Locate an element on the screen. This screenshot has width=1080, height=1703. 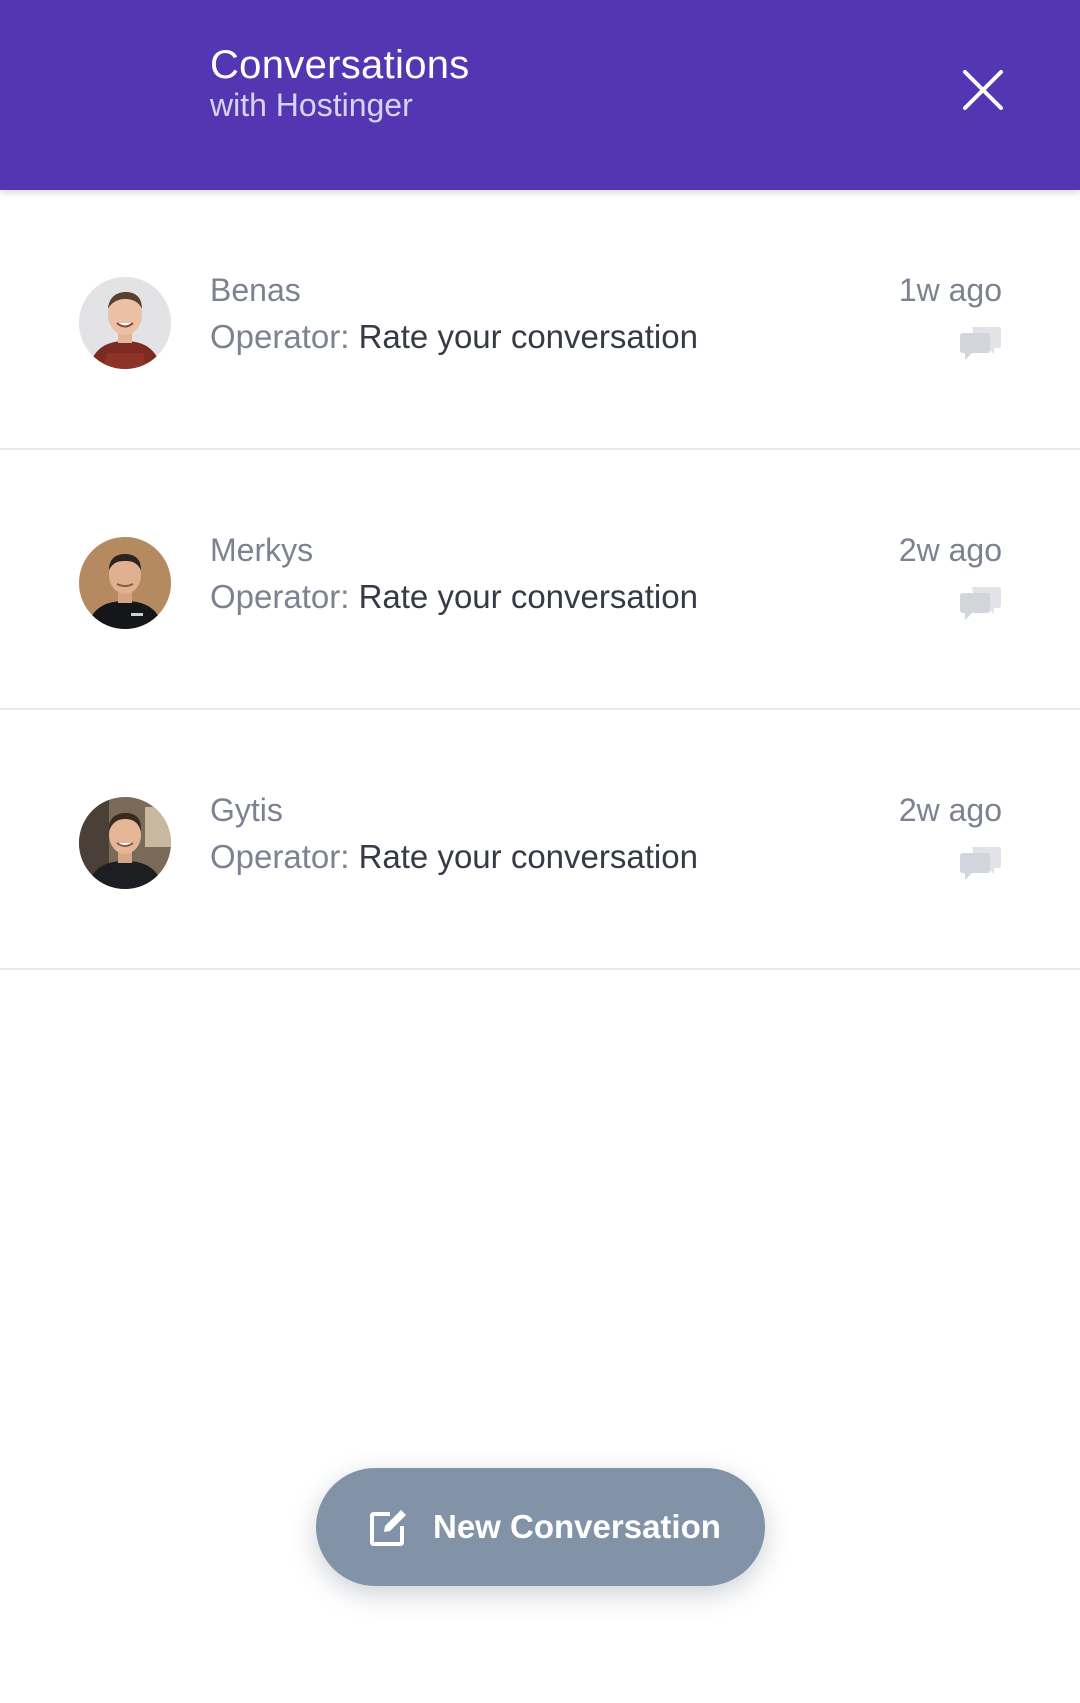
compose-icon is located at coordinates (388, 1528).